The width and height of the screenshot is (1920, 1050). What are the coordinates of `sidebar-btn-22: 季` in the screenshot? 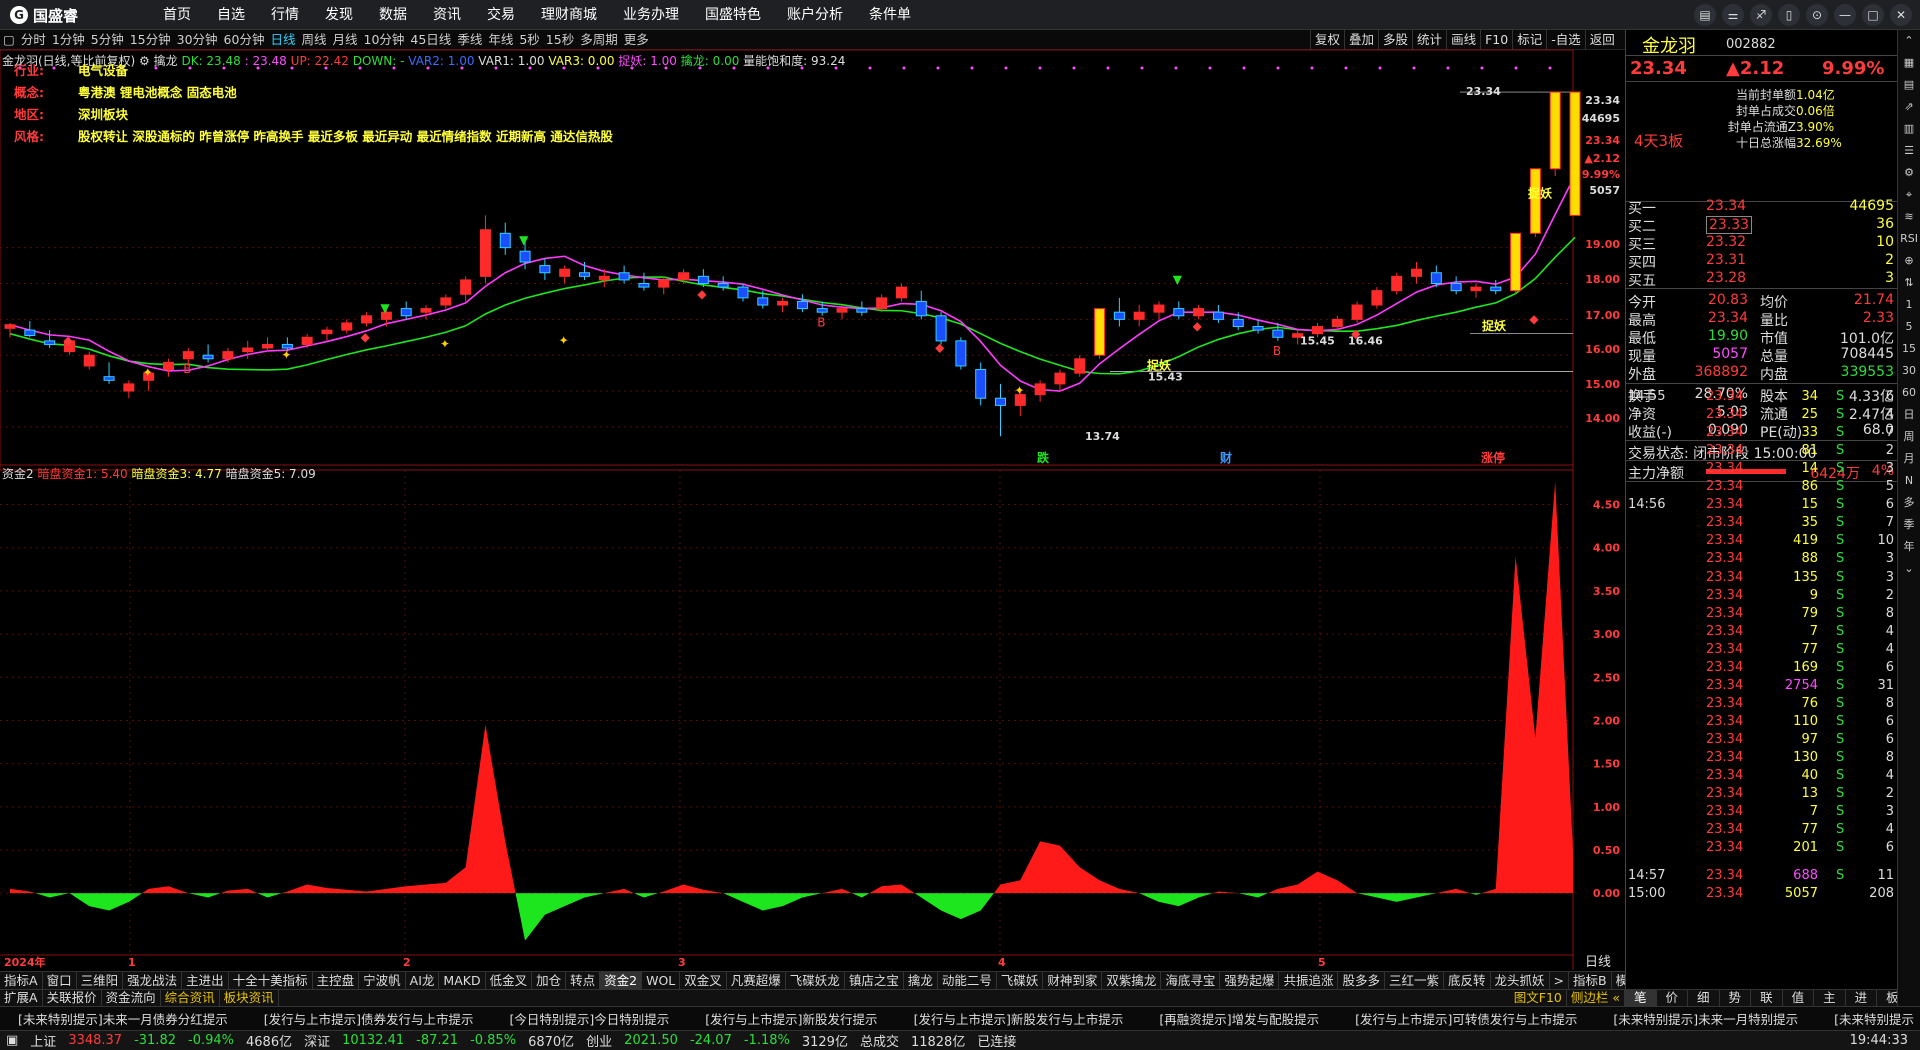 It's located at (1909, 525).